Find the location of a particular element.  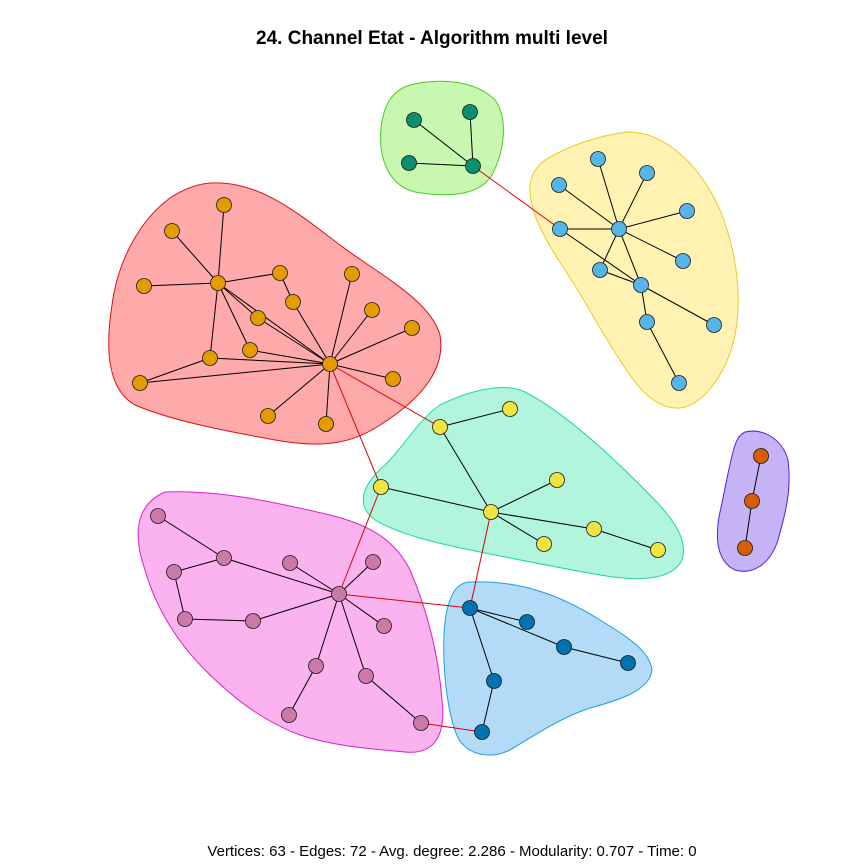

node-y7 is located at coordinates (641, 285).